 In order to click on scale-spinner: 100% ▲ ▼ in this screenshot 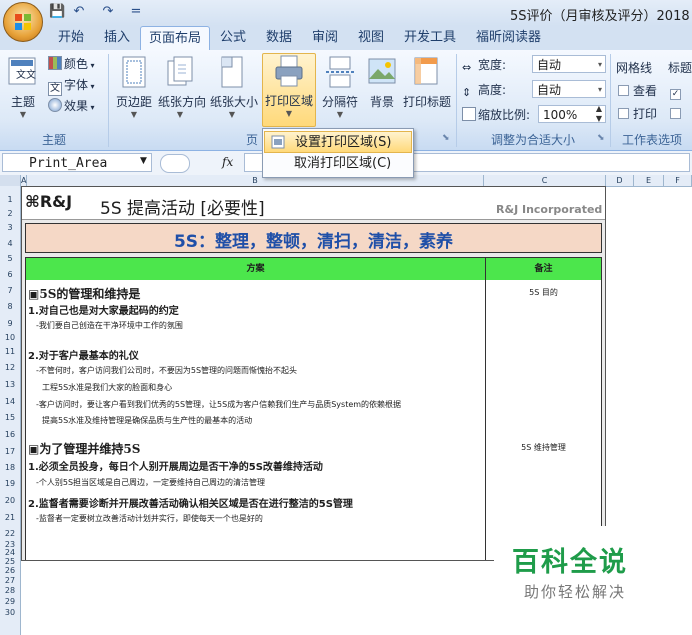, I will do `click(572, 114)`.